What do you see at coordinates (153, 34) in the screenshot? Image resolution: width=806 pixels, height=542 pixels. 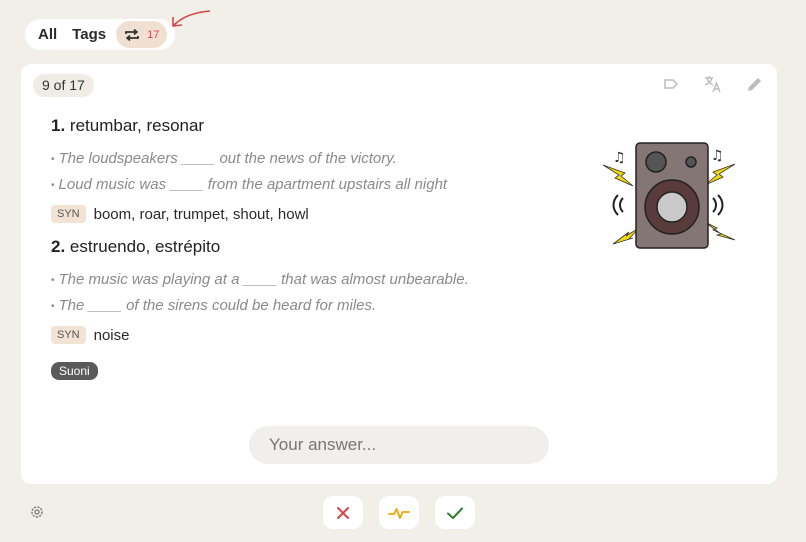 I see `repeat-count: 17` at bounding box center [153, 34].